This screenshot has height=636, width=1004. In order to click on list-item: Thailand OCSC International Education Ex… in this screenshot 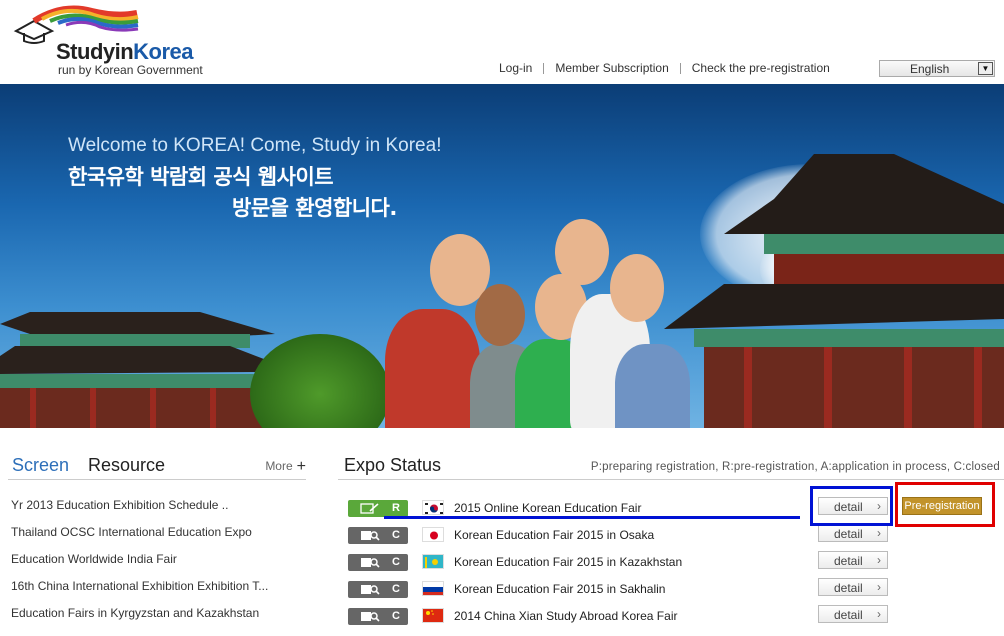, I will do `click(131, 532)`.